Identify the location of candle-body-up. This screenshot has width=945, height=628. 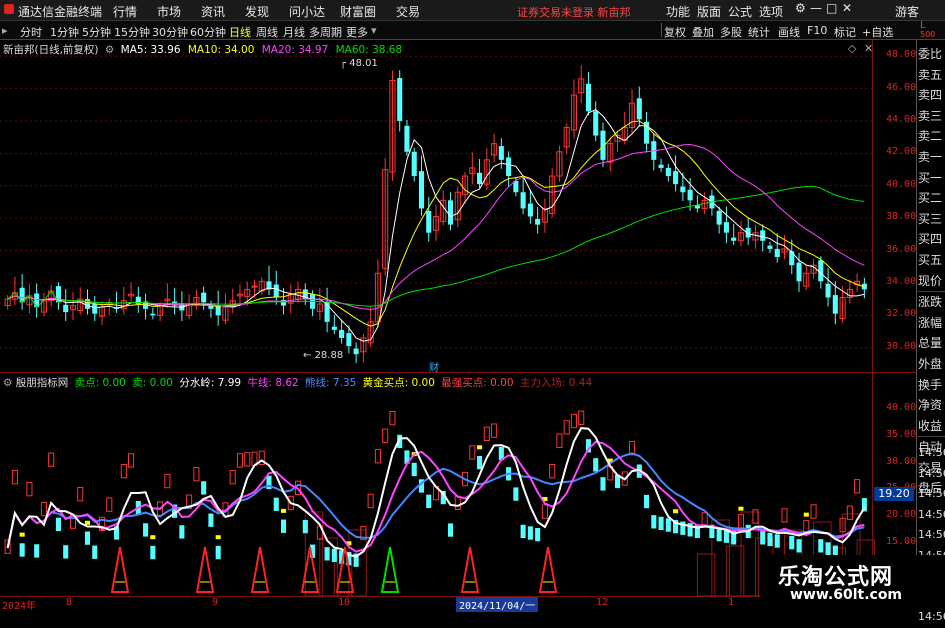
(254, 286).